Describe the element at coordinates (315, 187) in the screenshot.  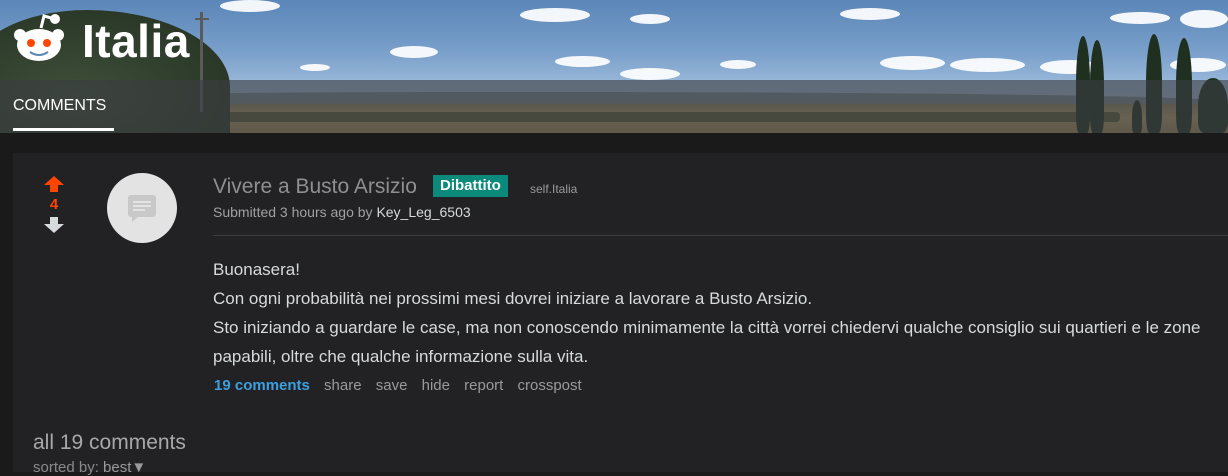
I see `post-title: Vivere a Busto Arsizio` at that location.